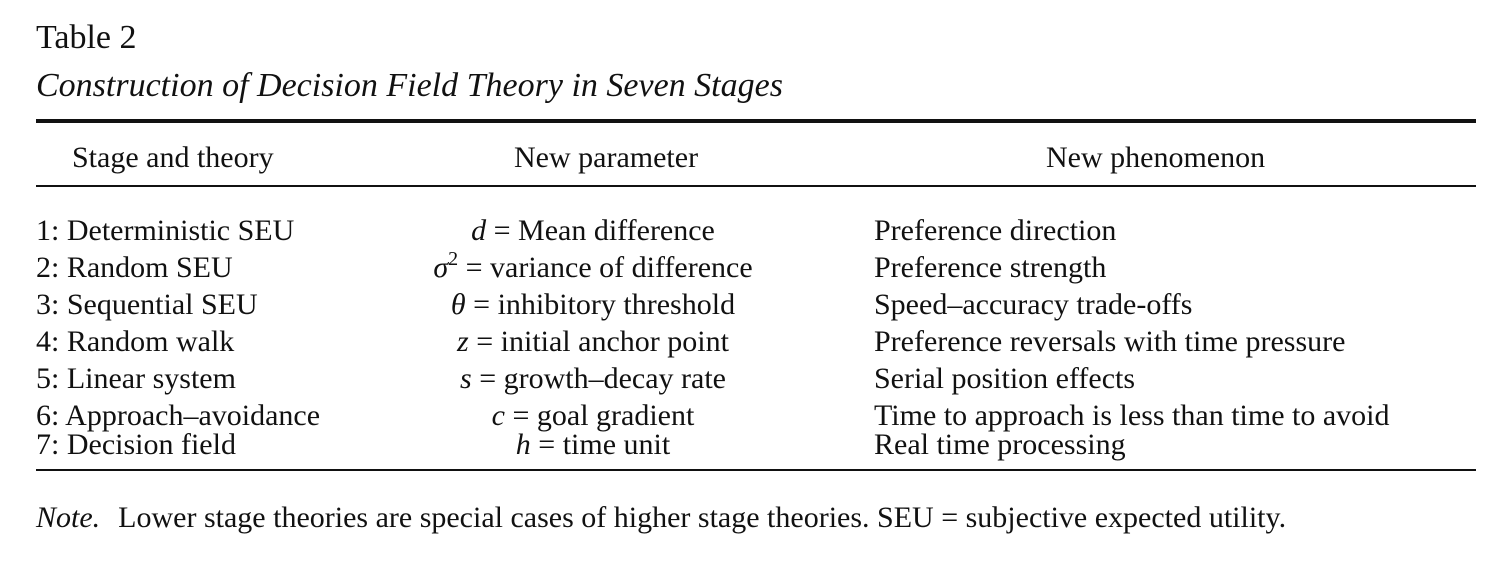  What do you see at coordinates (136, 378) in the screenshot?
I see `row-5-stage: 5: Linear system` at bounding box center [136, 378].